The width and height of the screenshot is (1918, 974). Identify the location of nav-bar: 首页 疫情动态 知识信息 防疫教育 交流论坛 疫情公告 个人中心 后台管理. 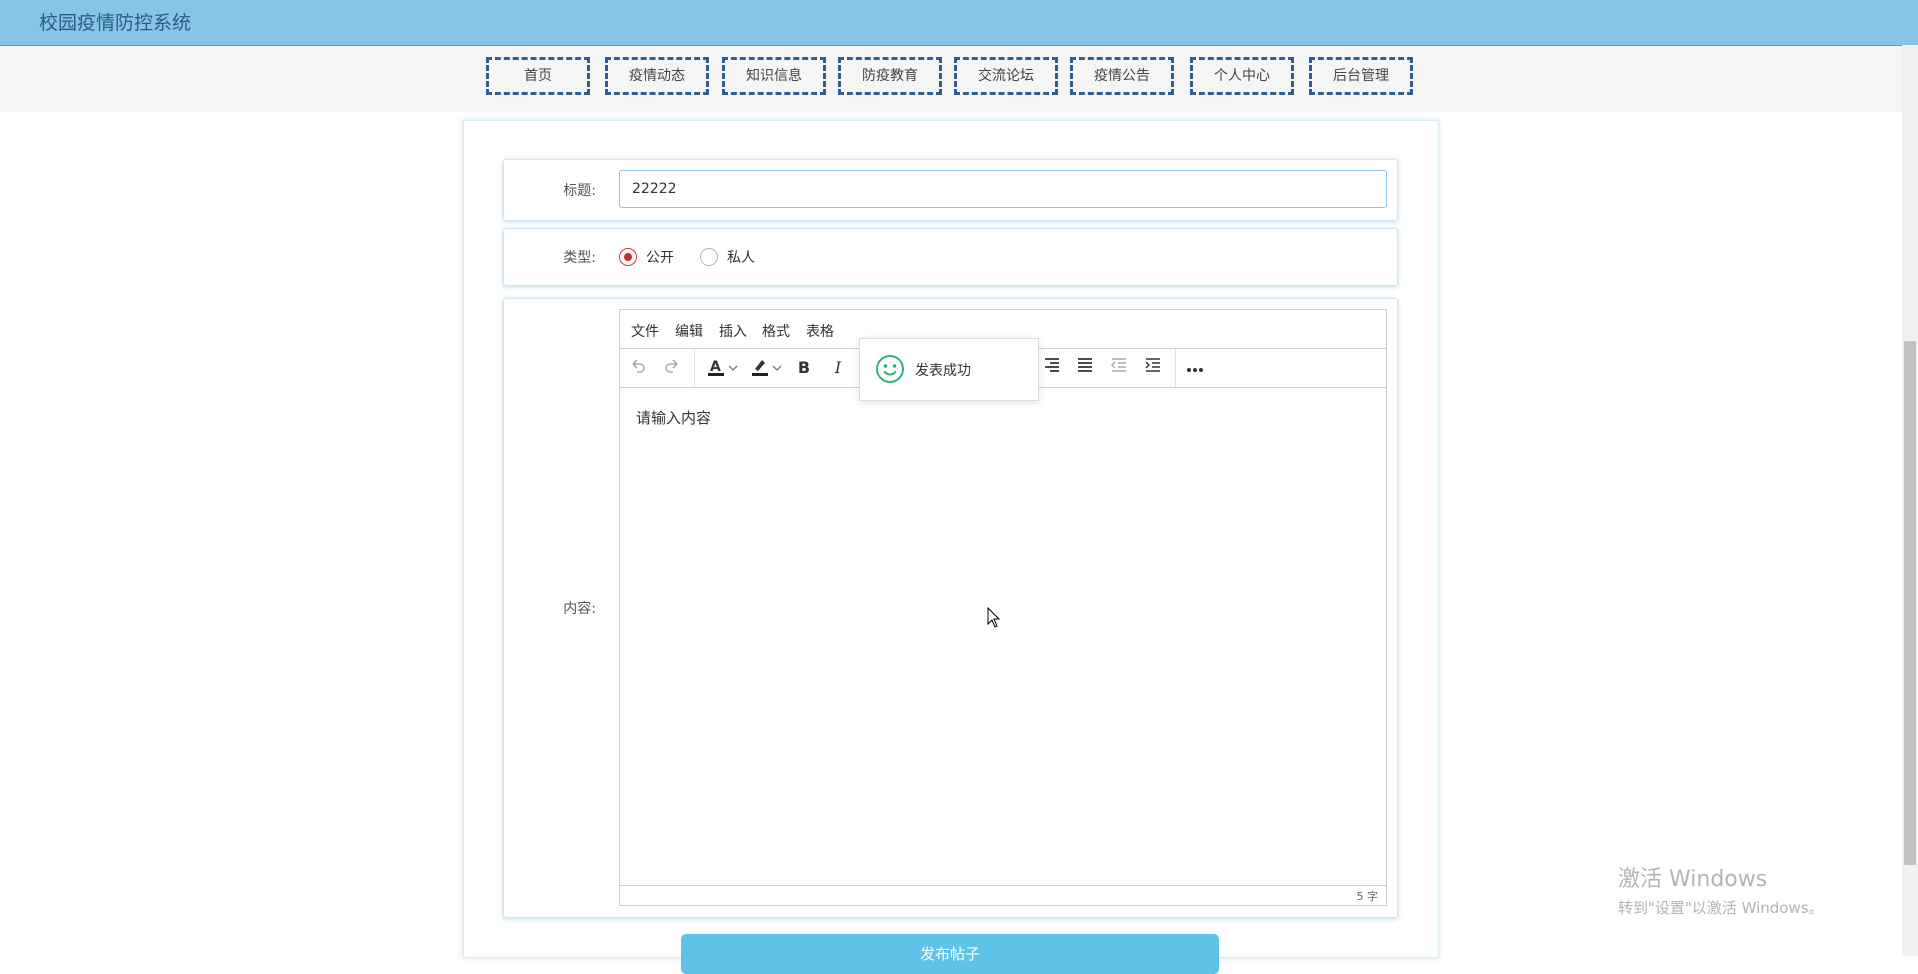
(951, 79).